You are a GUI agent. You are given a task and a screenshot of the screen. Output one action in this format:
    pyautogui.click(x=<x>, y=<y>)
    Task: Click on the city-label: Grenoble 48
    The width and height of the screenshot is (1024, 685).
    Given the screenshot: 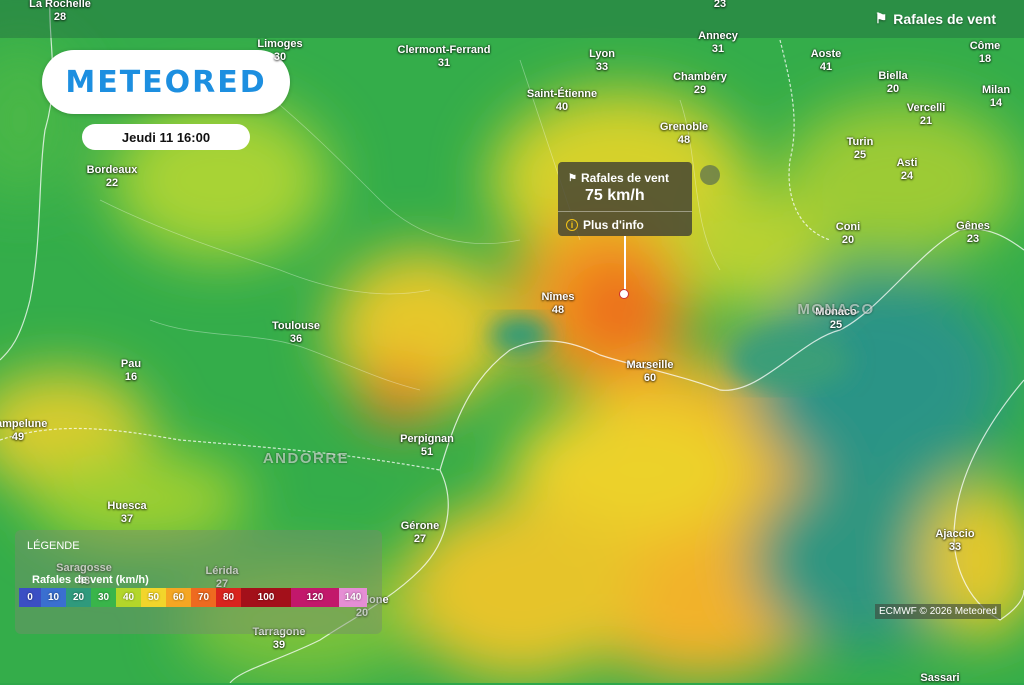 What is the action you would take?
    pyautogui.click(x=684, y=134)
    